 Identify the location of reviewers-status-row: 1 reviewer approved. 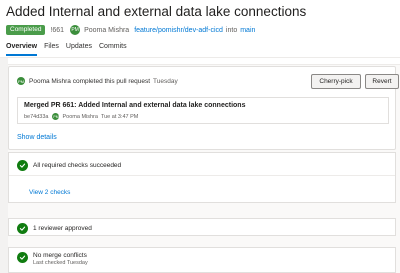
(54, 228).